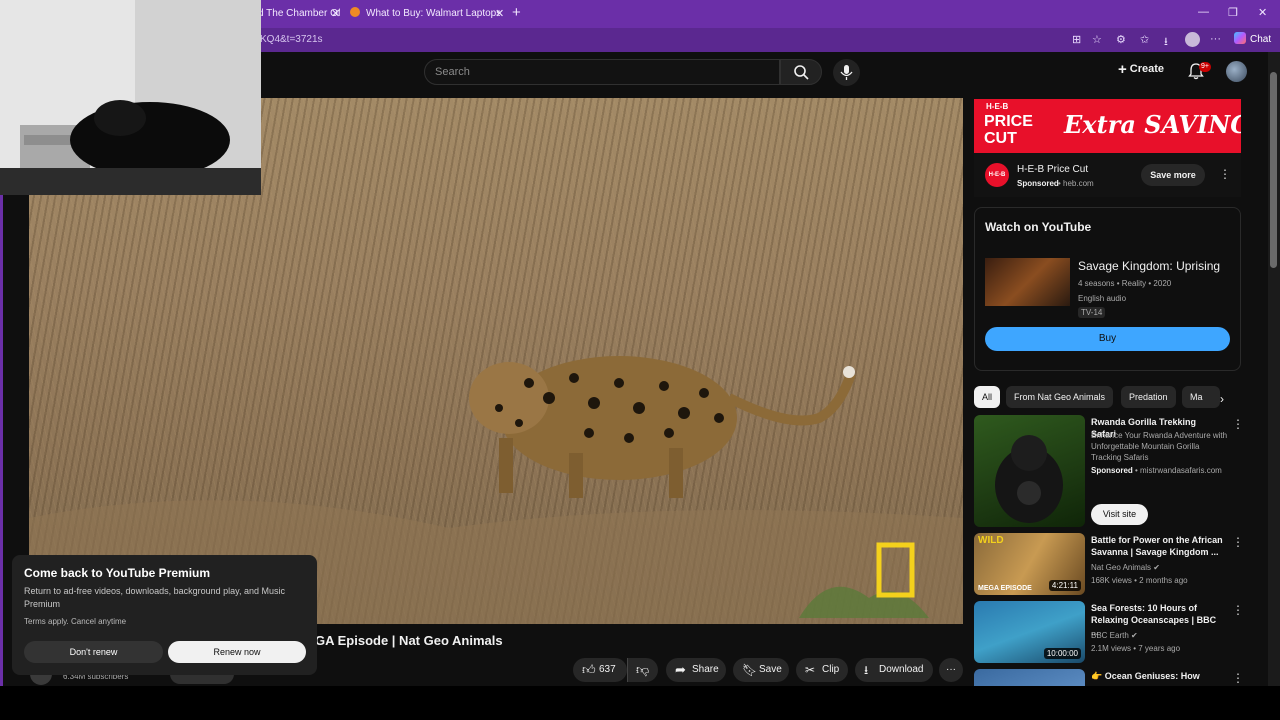 The image size is (1280, 720). What do you see at coordinates (1102, 298) in the screenshot?
I see `show-audio: English audio` at bounding box center [1102, 298].